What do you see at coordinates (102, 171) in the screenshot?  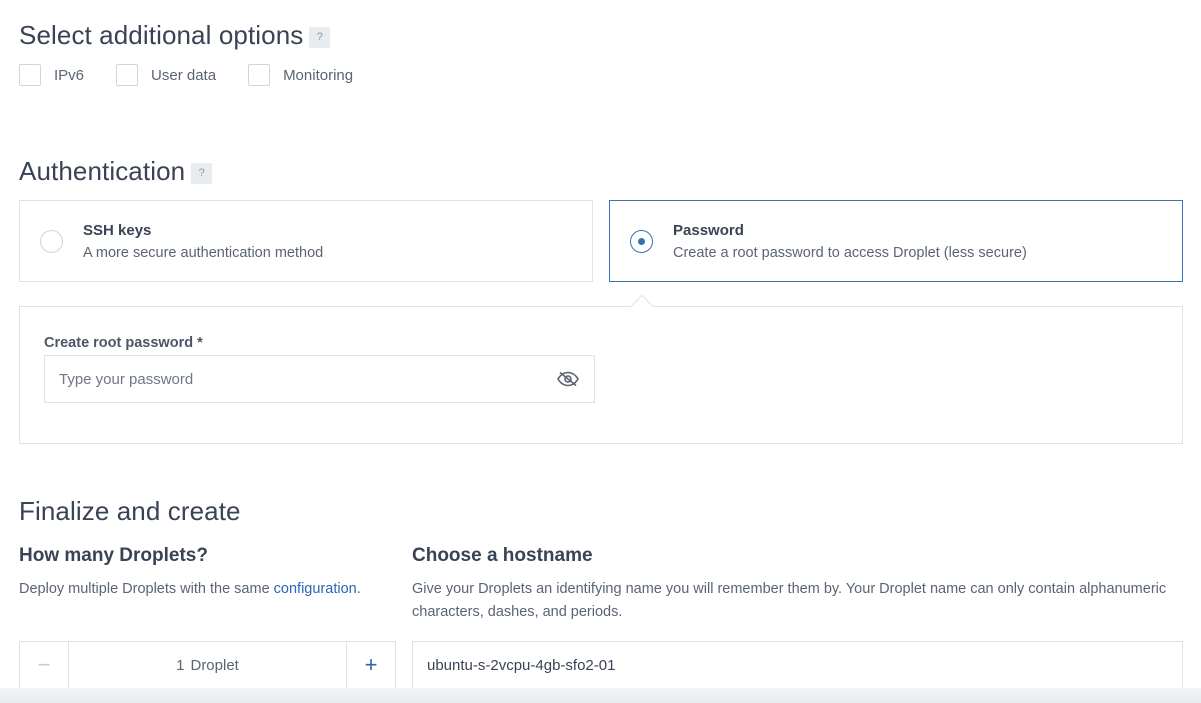 I see `authentication-title: Authentication` at bounding box center [102, 171].